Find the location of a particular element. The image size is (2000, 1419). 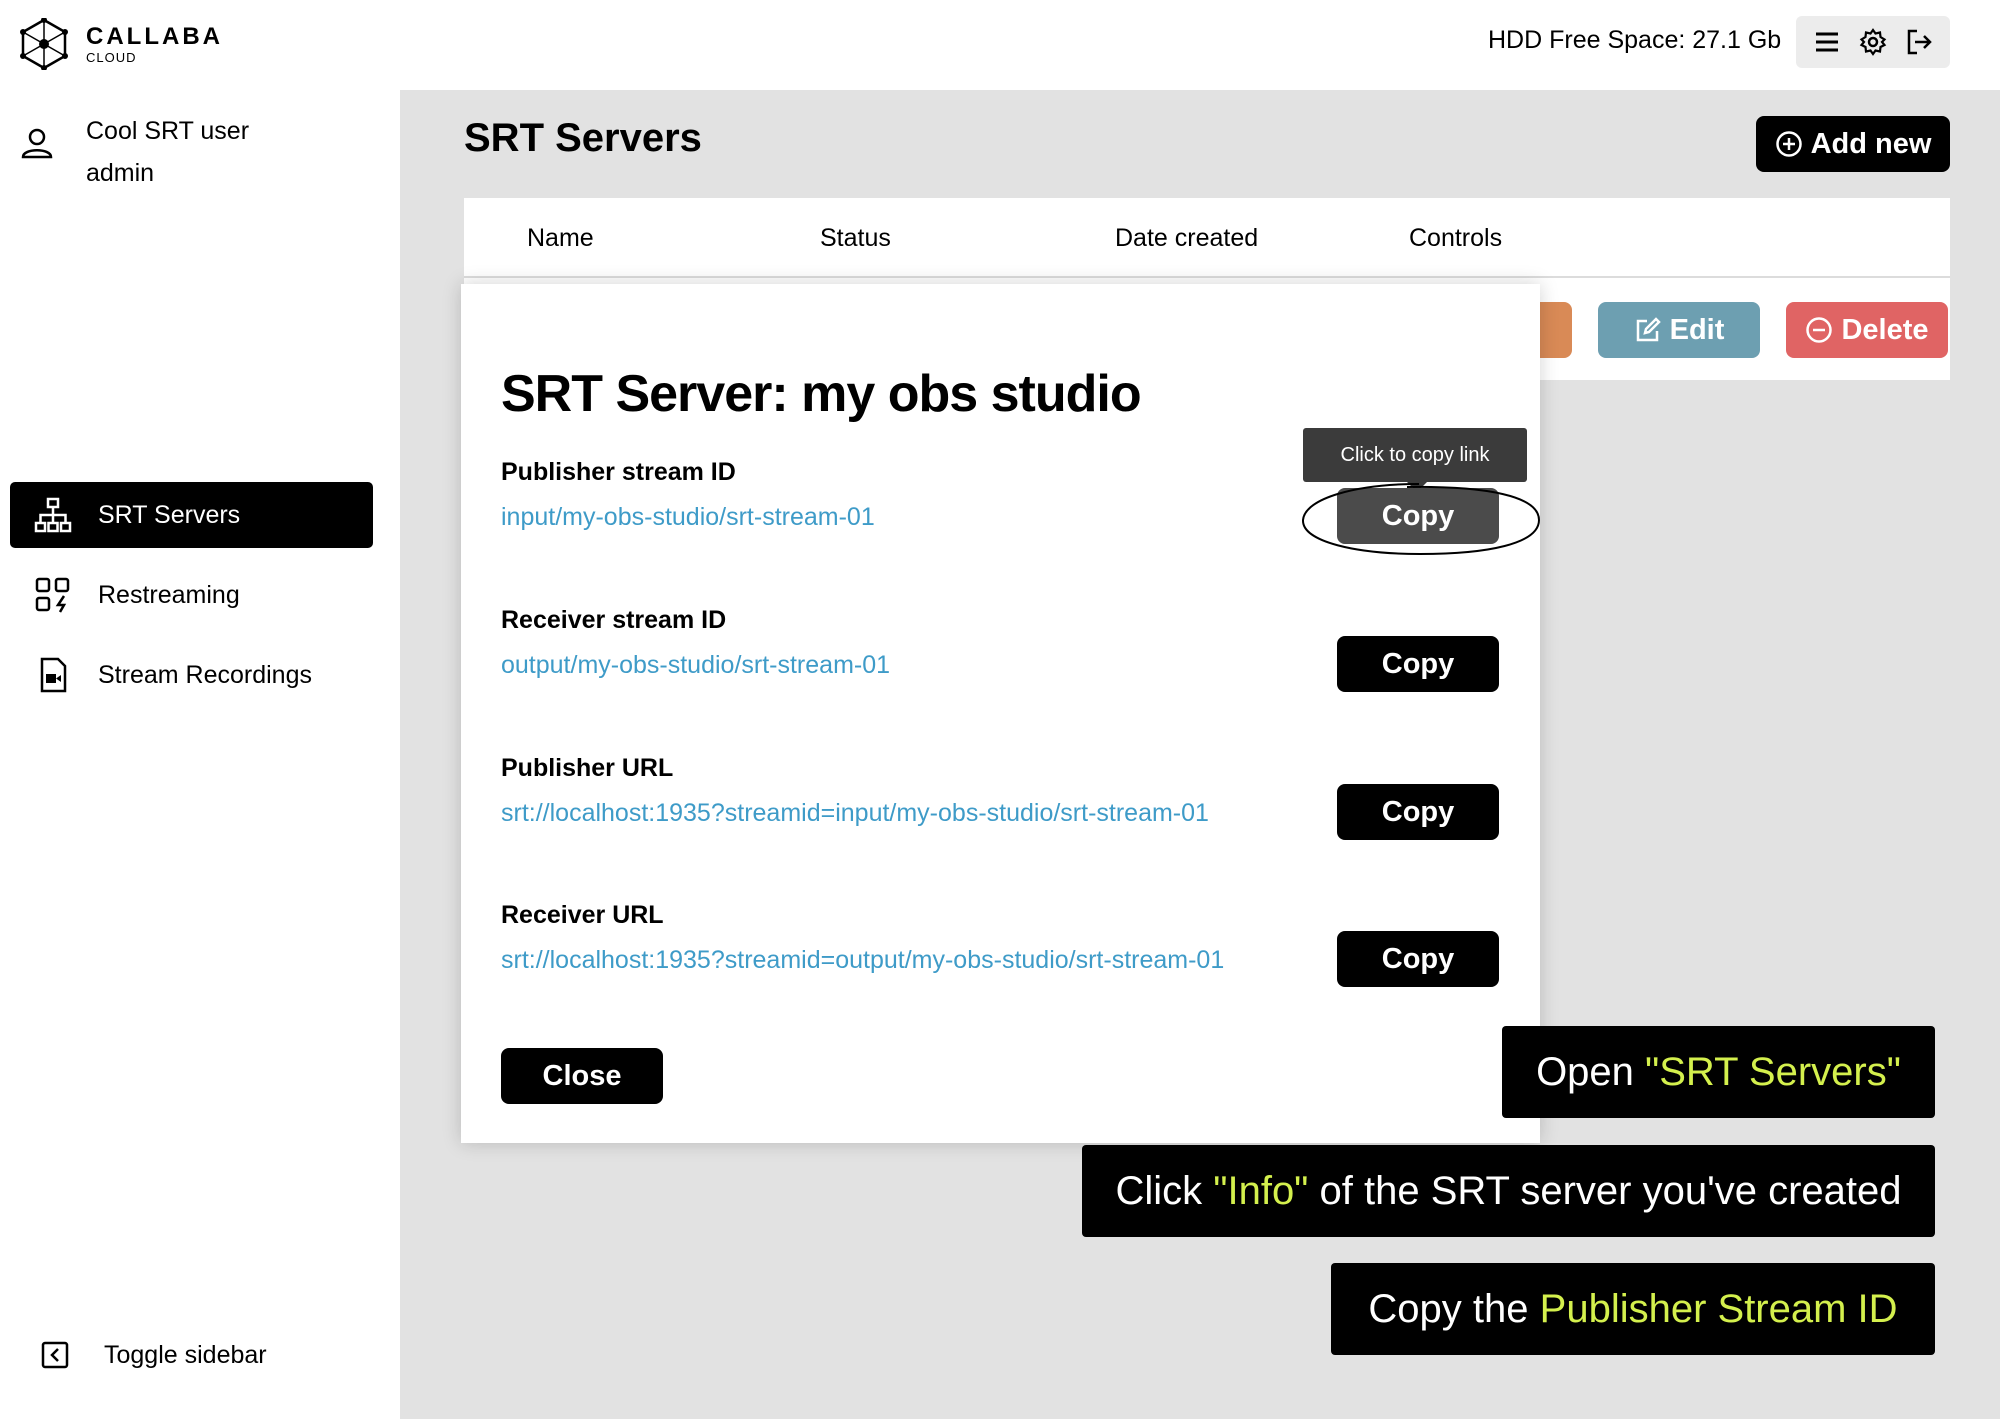

topbar-icon-group is located at coordinates (1873, 42).